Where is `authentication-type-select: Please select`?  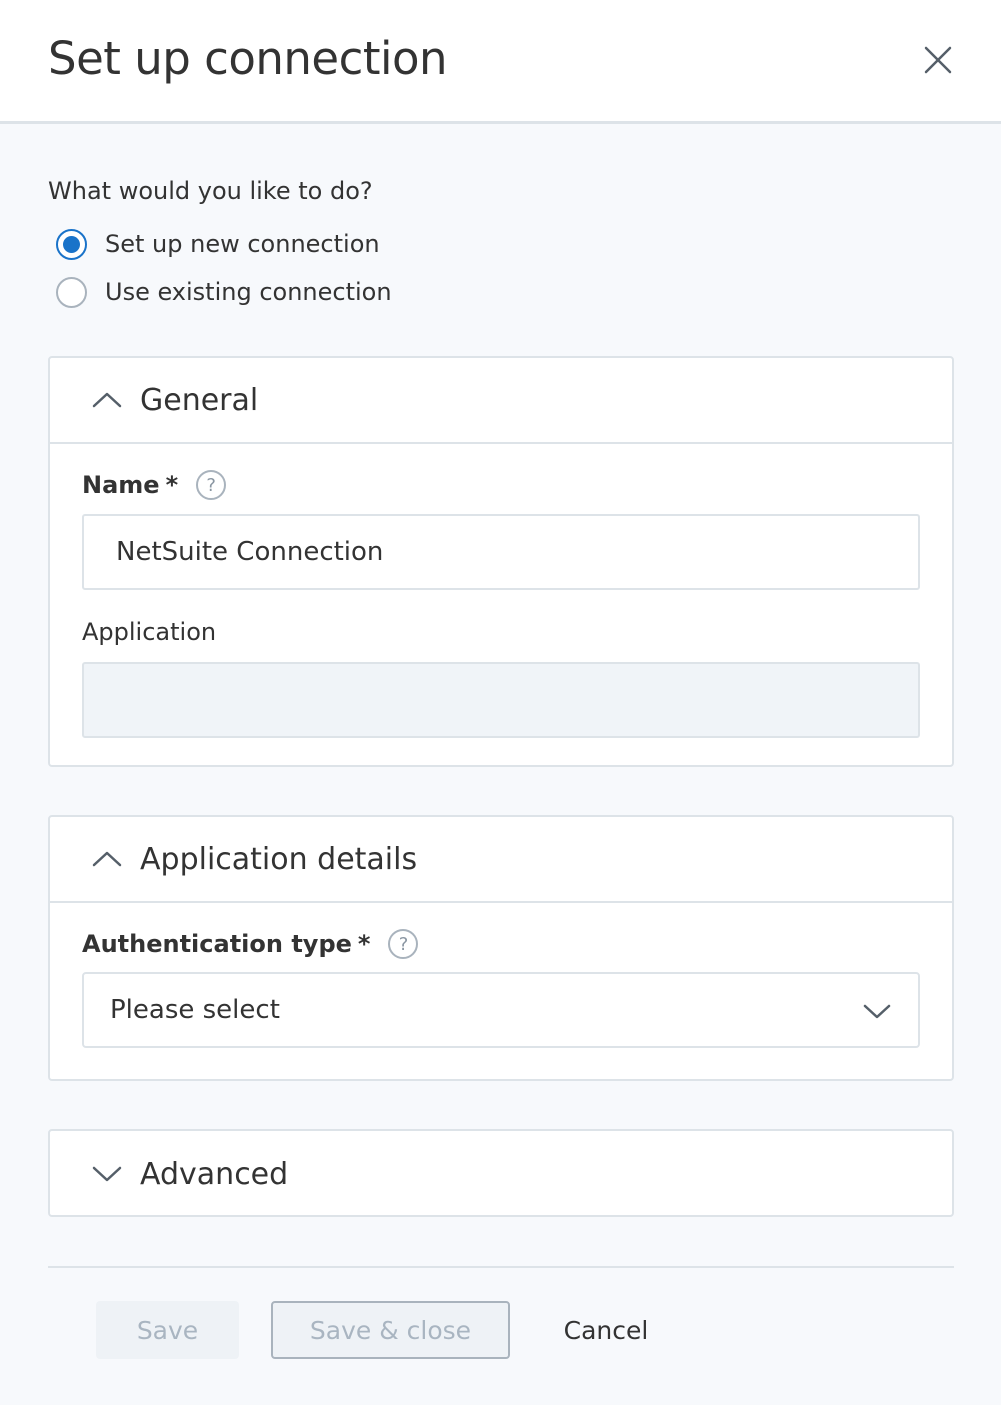
authentication-type-select: Please select is located at coordinates (501, 1010).